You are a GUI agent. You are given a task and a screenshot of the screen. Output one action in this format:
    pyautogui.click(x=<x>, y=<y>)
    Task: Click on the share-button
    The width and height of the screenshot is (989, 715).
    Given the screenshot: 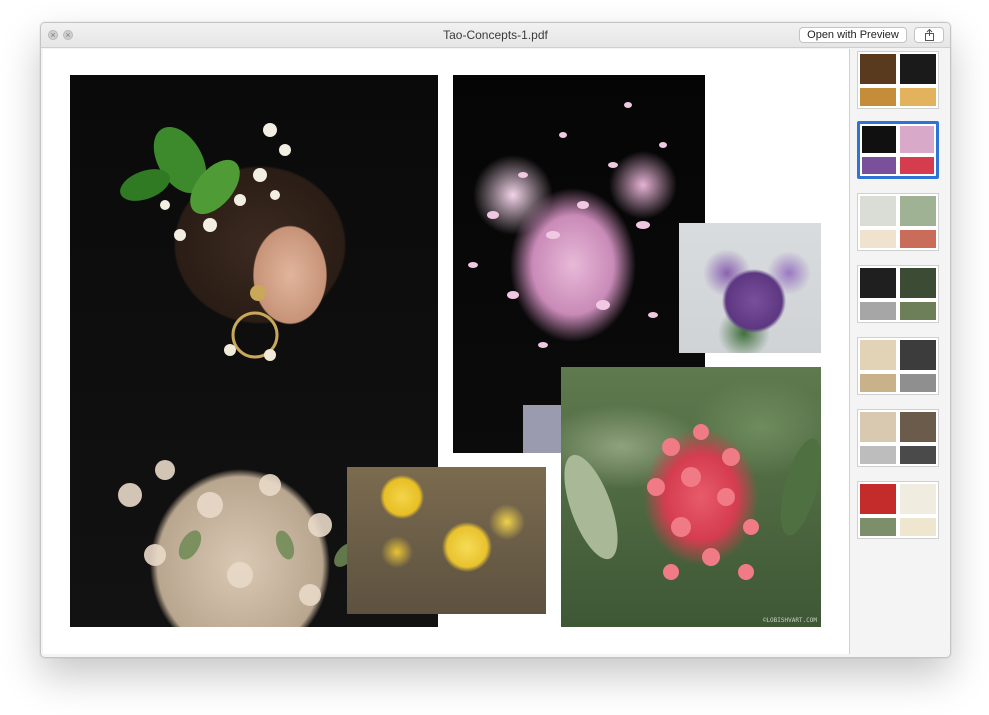 What is the action you would take?
    pyautogui.click(x=929, y=35)
    